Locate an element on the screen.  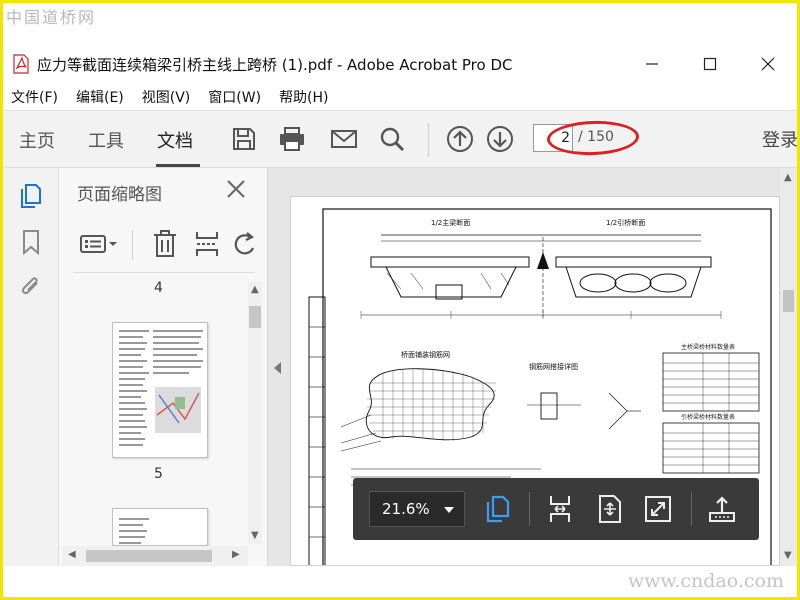
next-page-button is located at coordinates (500, 139).